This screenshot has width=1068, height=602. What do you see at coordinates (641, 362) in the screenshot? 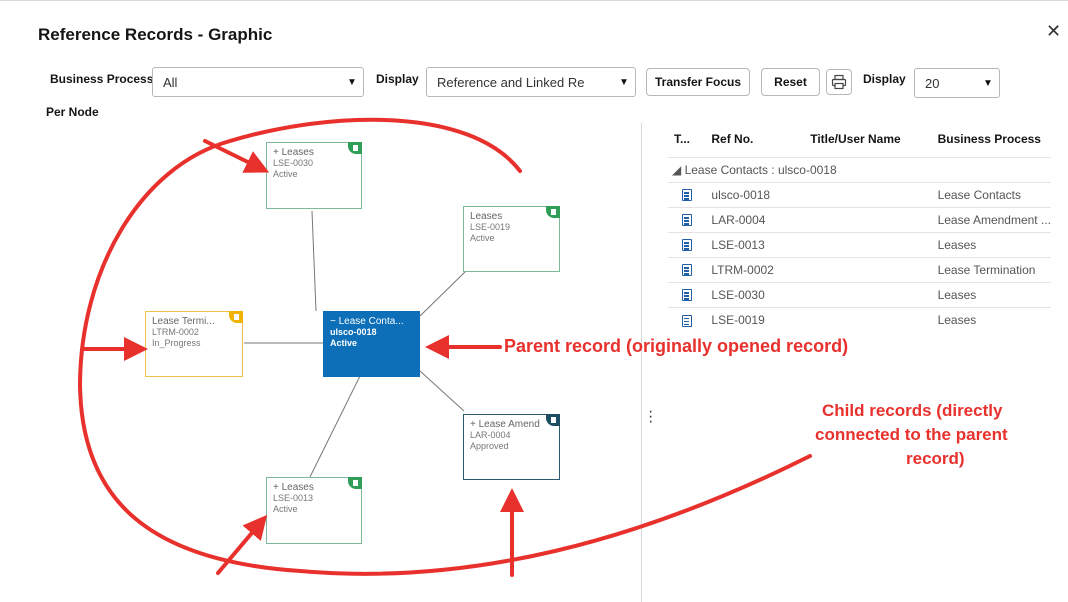
I see `pane-divider` at bounding box center [641, 362].